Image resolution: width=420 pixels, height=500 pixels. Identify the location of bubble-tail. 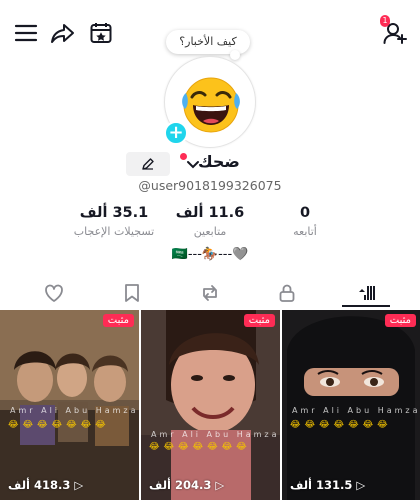
(235, 55).